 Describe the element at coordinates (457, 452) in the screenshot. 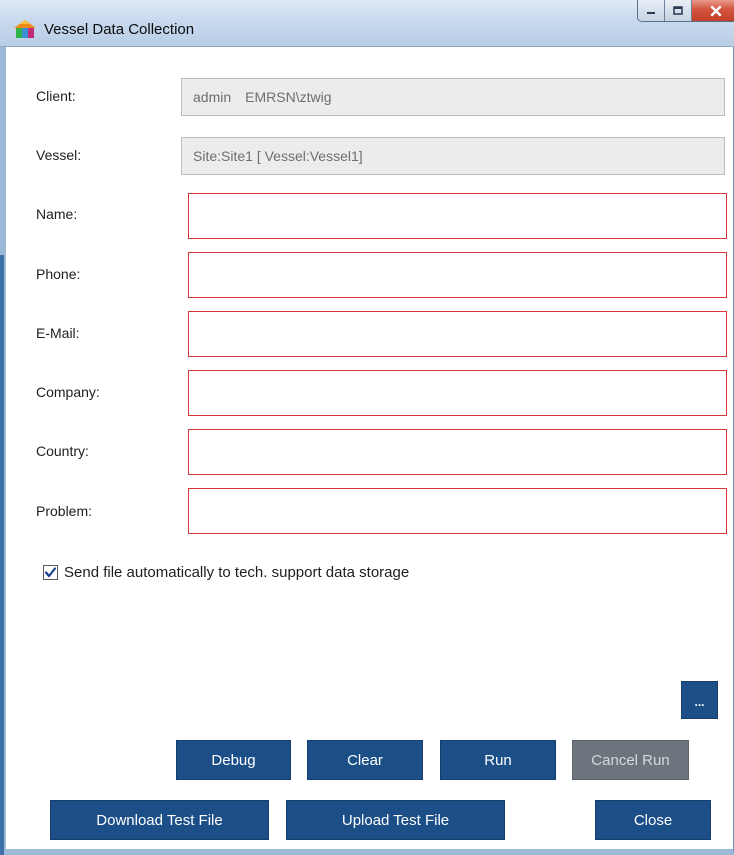

I see `country-input` at that location.